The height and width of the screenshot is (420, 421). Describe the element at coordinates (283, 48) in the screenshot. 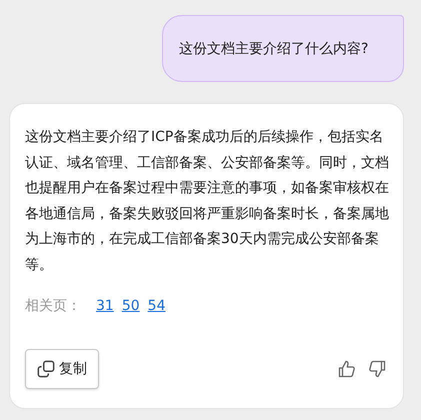

I see `question-bubble: 这份文档主要介绍了什么内容?` at that location.